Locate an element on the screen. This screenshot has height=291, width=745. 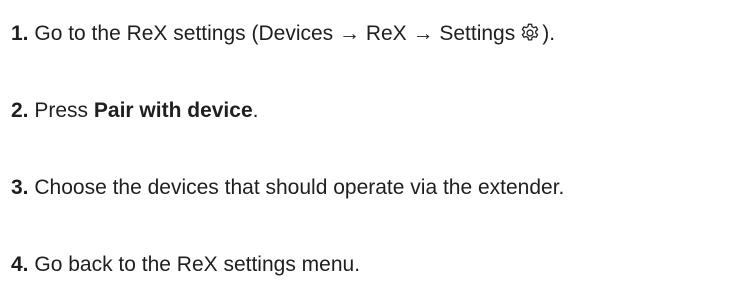
step-number: 4. is located at coordinates (20, 264).